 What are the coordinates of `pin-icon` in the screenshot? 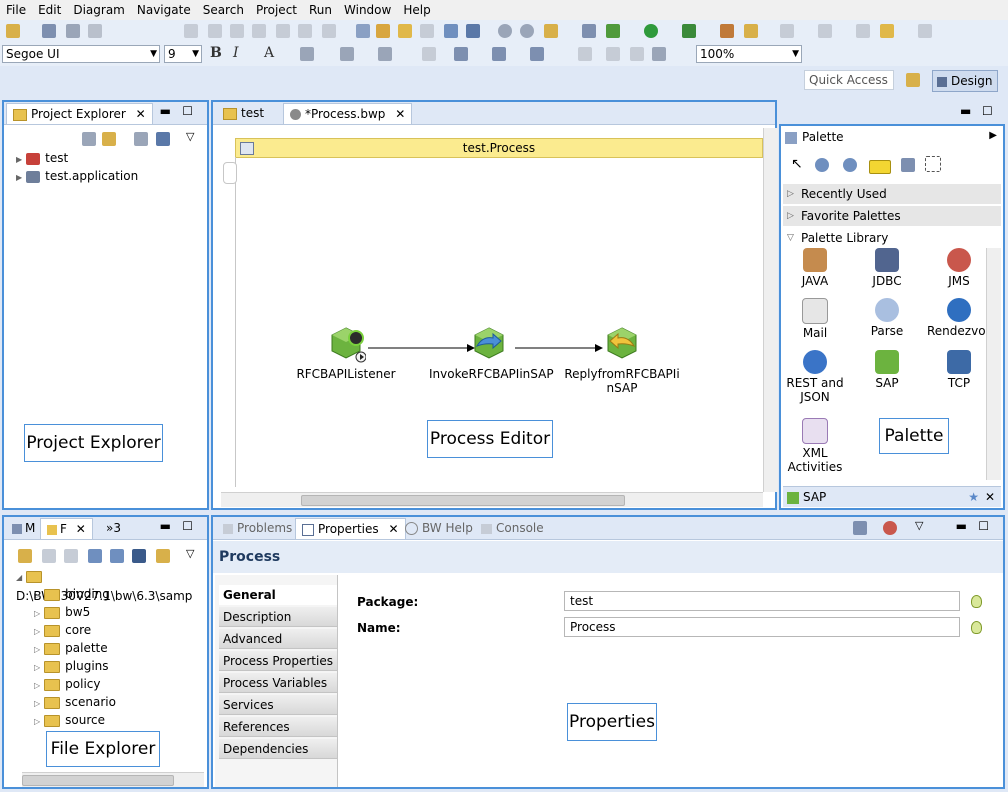 It's located at (860, 528).